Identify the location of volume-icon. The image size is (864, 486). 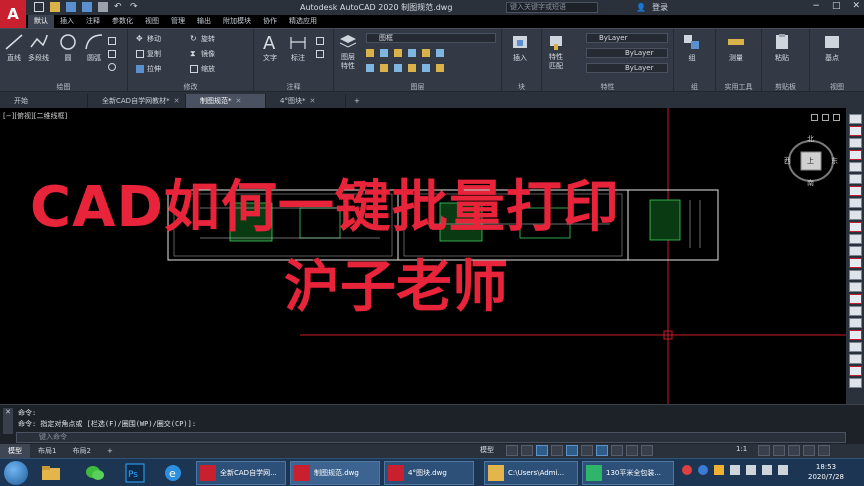
(767, 470).